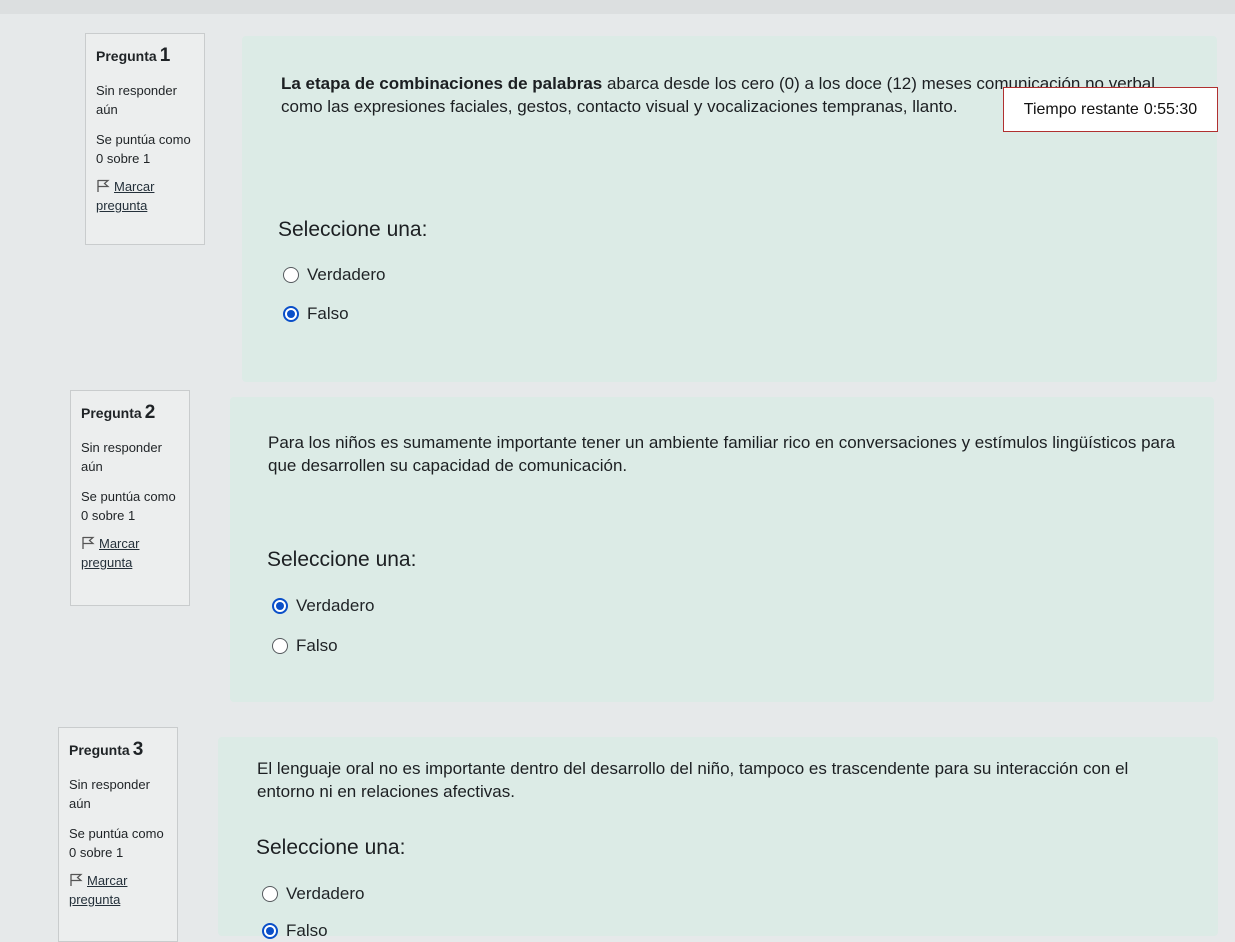 The height and width of the screenshot is (942, 1235). I want to click on radio-falso-q3, so click(270, 931).